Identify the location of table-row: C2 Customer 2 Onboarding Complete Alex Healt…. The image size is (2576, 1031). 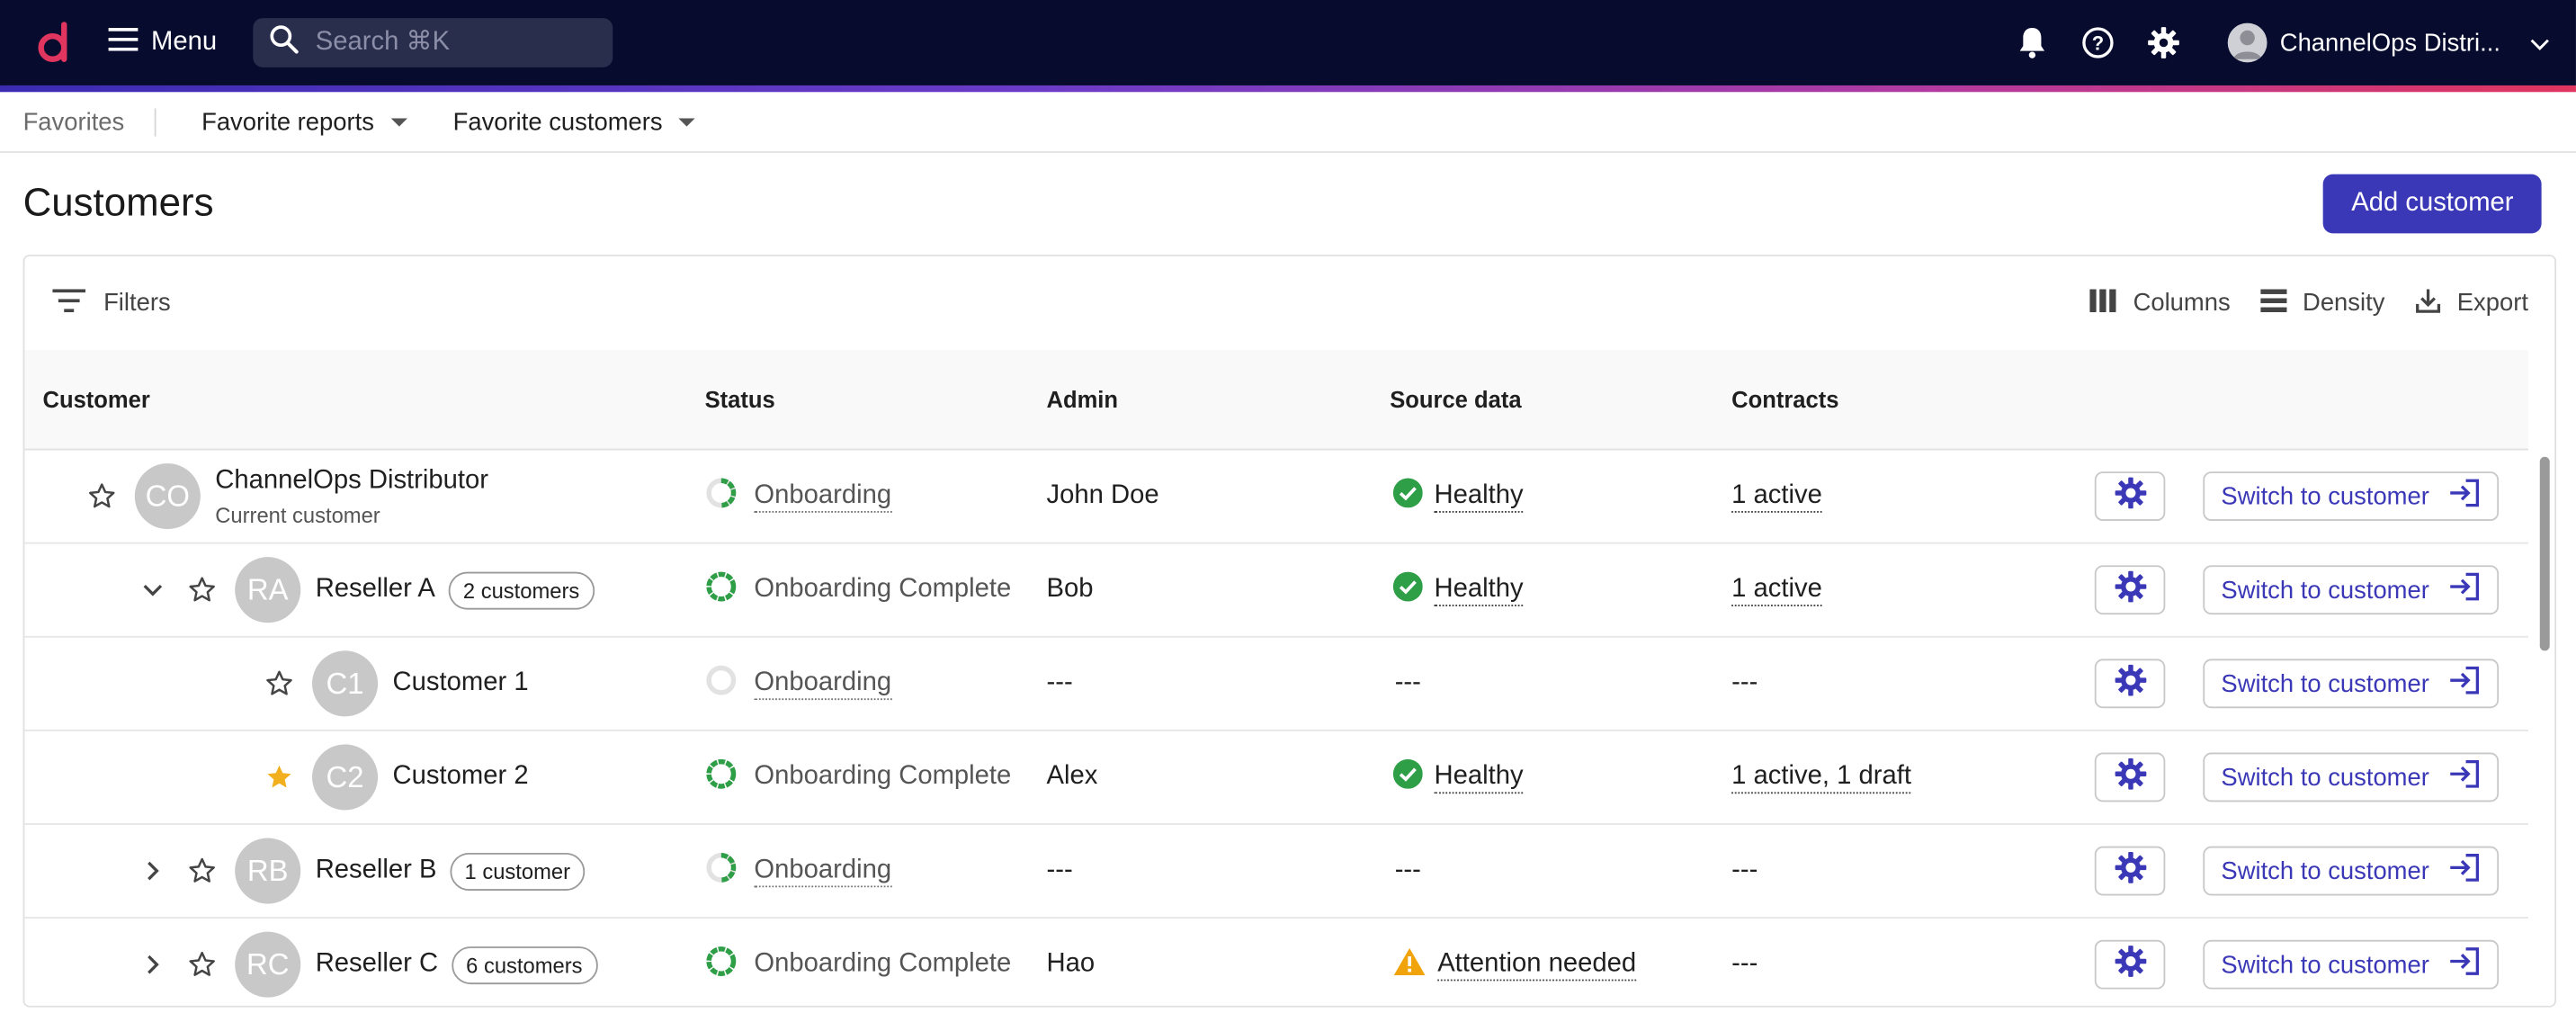
(1276, 778).